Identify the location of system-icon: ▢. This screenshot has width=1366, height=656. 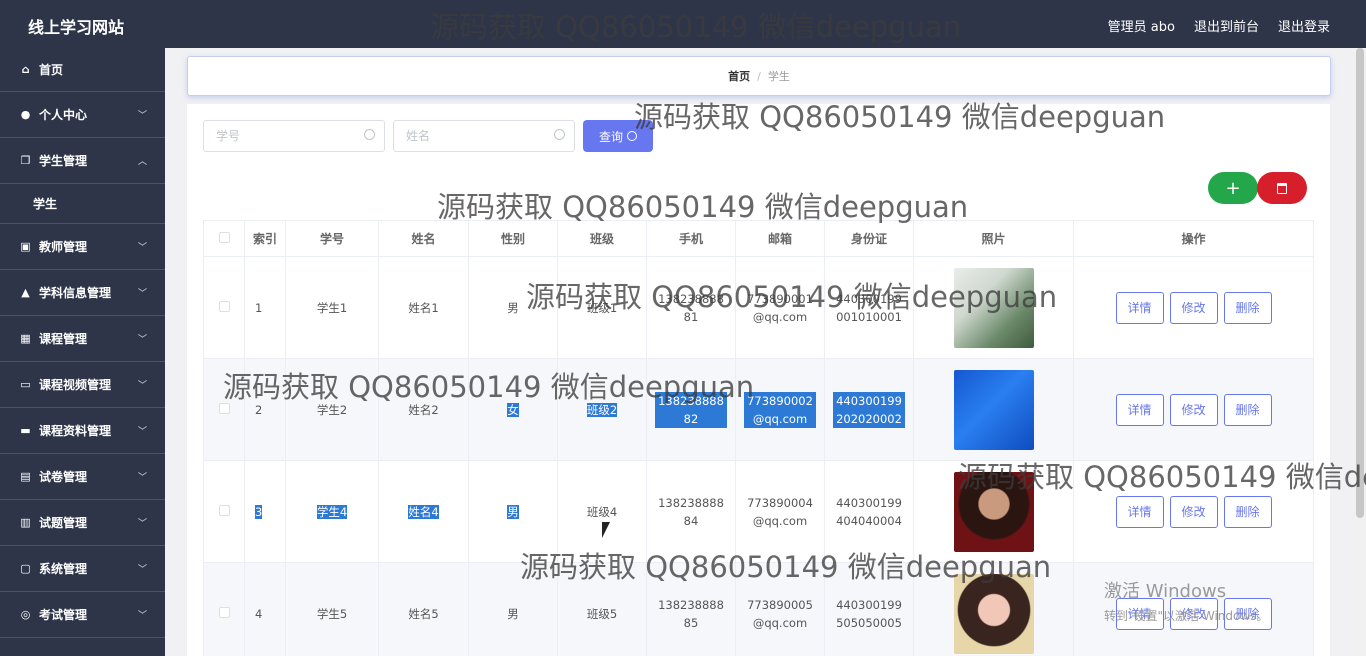
(25, 568).